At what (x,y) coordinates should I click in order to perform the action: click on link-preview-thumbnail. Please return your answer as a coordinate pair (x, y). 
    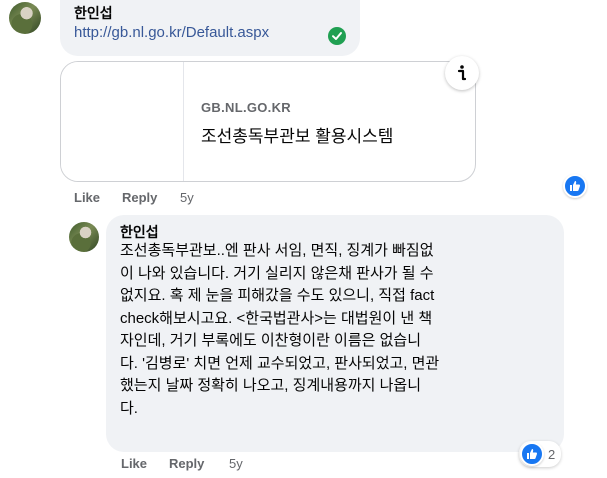
    Looking at the image, I should click on (122, 121).